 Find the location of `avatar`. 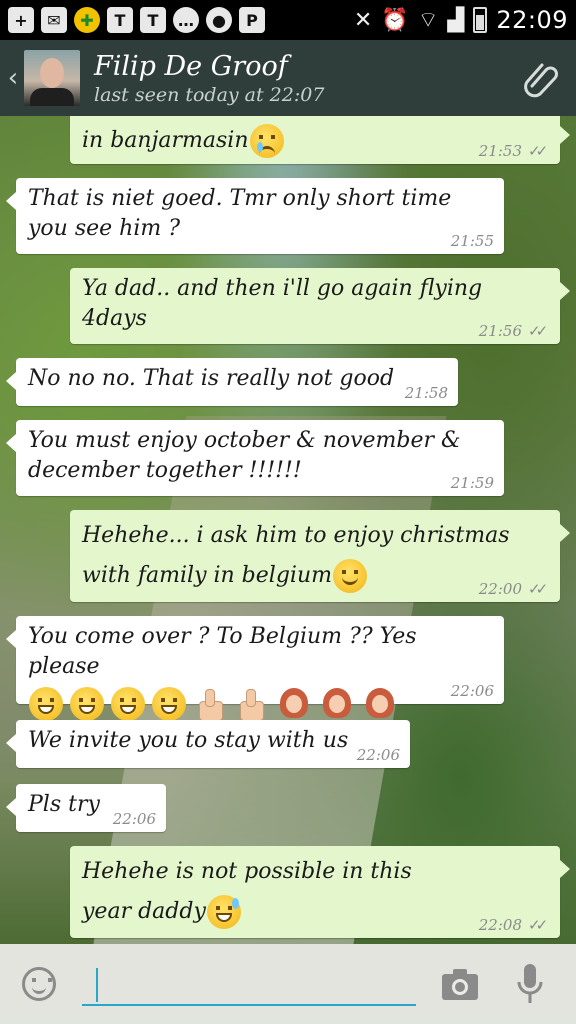

avatar is located at coordinates (52, 78).